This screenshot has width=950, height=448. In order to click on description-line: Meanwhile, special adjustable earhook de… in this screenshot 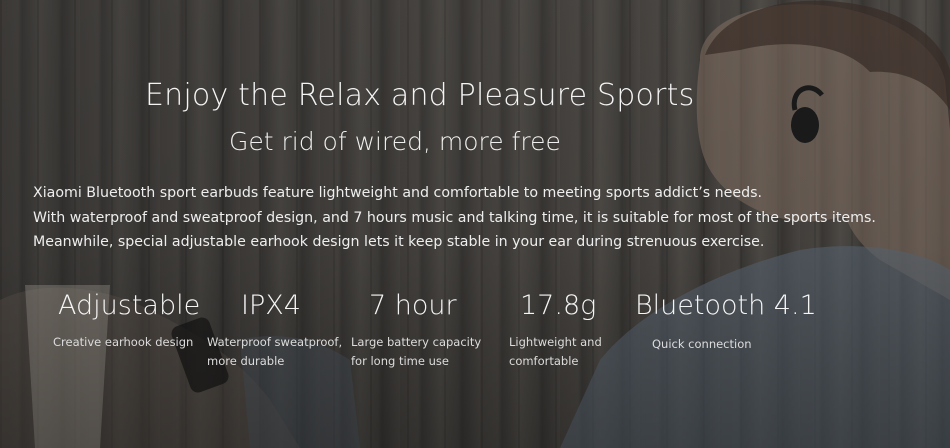, I will do `click(399, 242)`.